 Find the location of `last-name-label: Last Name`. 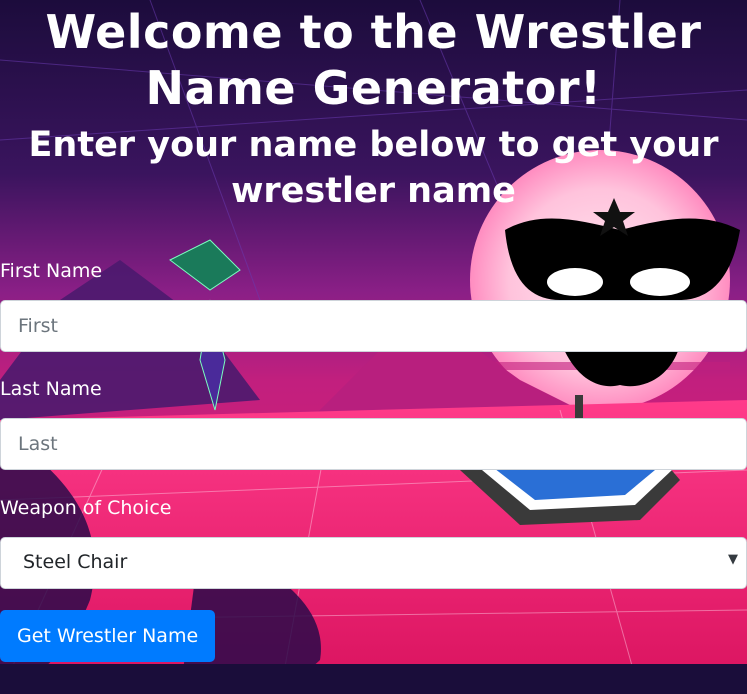

last-name-label: Last Name is located at coordinates (51, 389).